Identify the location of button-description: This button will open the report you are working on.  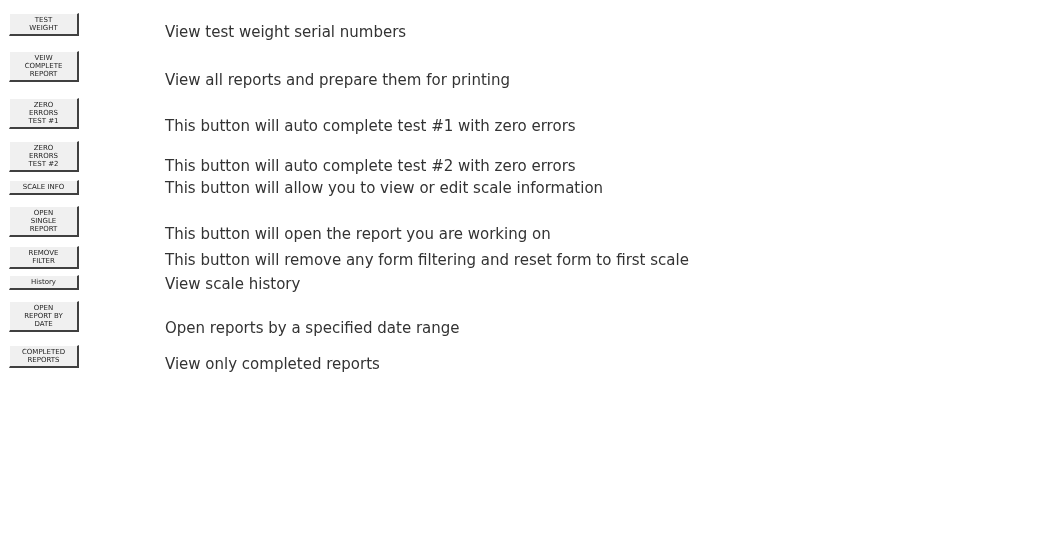
(358, 234).